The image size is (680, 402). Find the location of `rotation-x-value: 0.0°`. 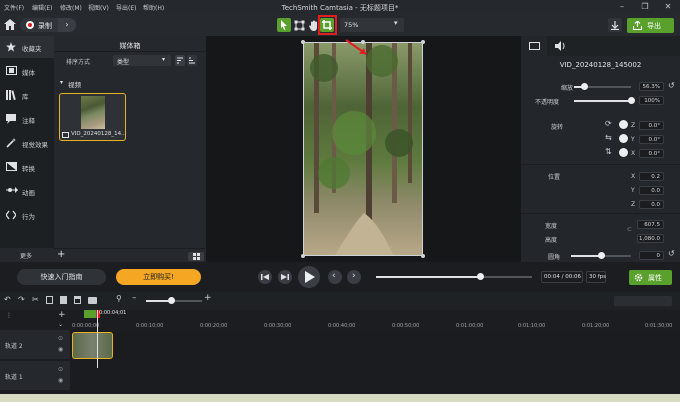

rotation-x-value: 0.0° is located at coordinates (651, 153).